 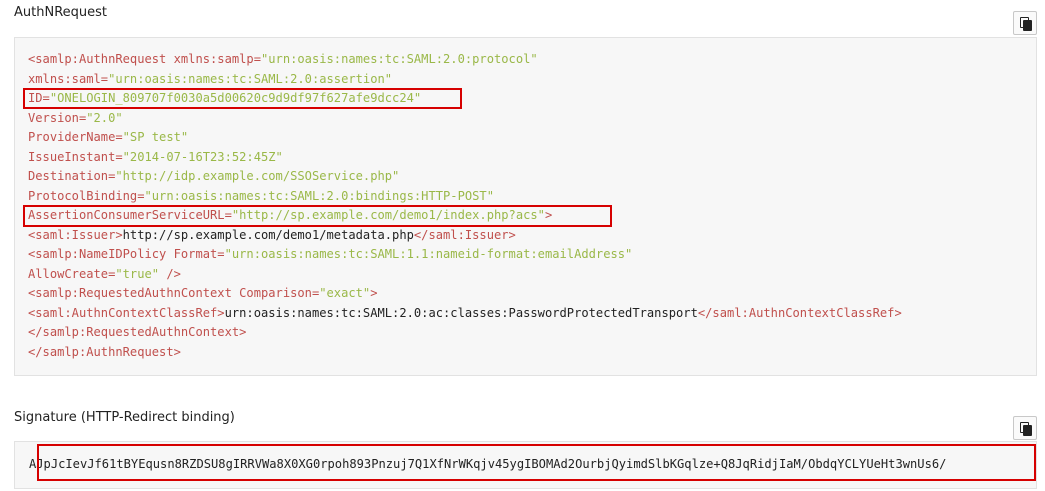 What do you see at coordinates (242, 98) in the screenshot?
I see `id-highlight` at bounding box center [242, 98].